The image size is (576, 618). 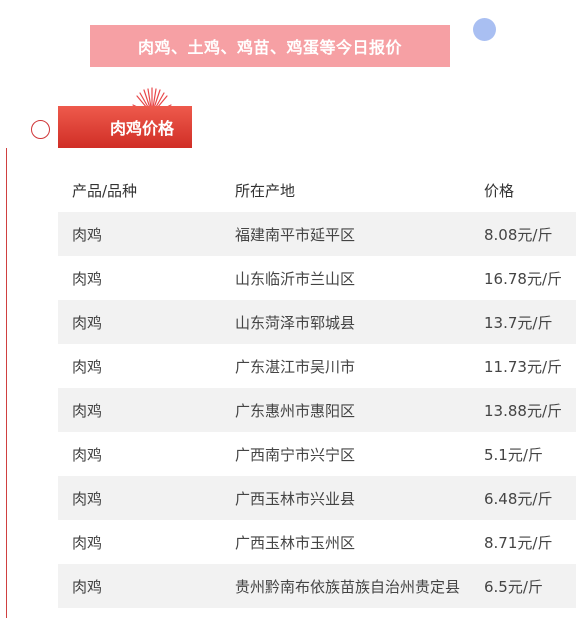 I want to click on cell-origin: 福建南平市延平区, so click(x=359, y=234).